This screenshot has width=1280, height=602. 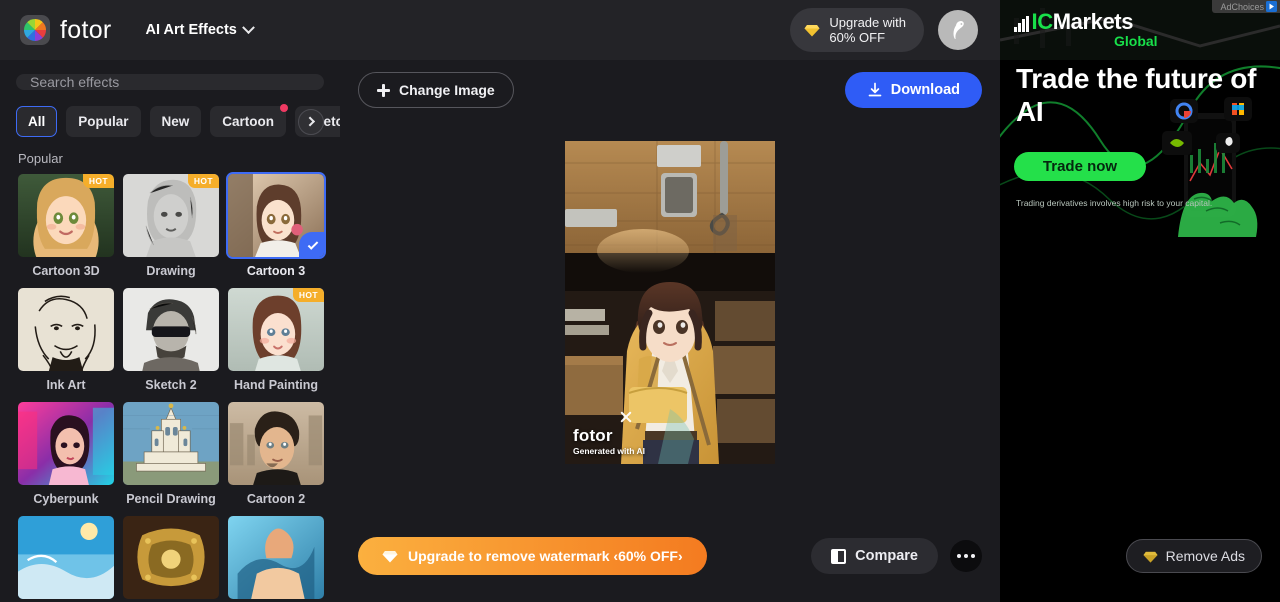 I want to click on effect-item-drawing: HOT Drawing, so click(x=171, y=225).